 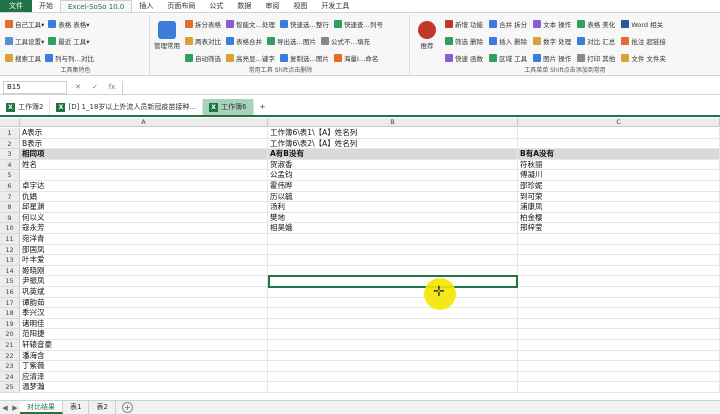 I want to click on self-tools-button: 自己工具▾, so click(x=24, y=24).